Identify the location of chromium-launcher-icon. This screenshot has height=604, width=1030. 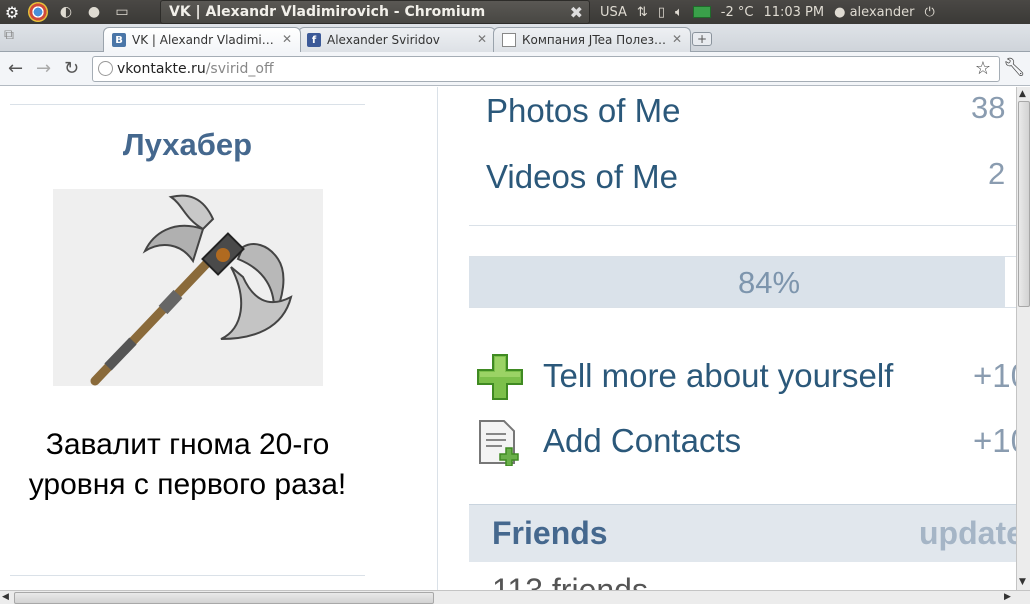
(38, 12).